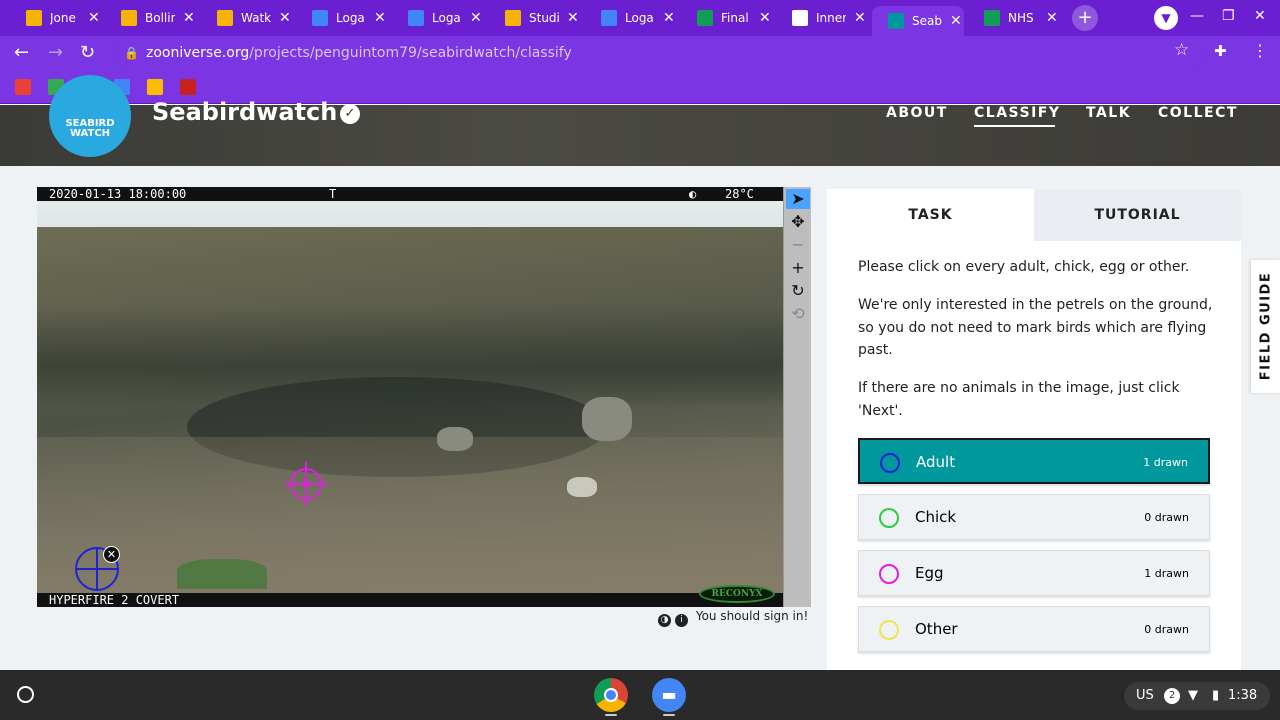  What do you see at coordinates (822, 18) in the screenshot?
I see `browser-tab: Inner ✕` at bounding box center [822, 18].